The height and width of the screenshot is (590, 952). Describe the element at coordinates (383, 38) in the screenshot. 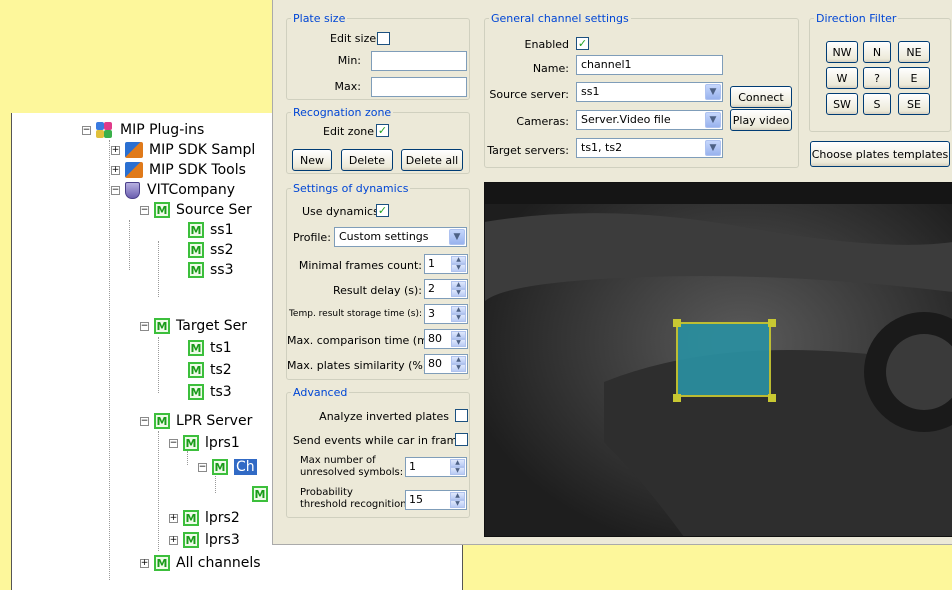

I see `edit-size-checkbox` at that location.